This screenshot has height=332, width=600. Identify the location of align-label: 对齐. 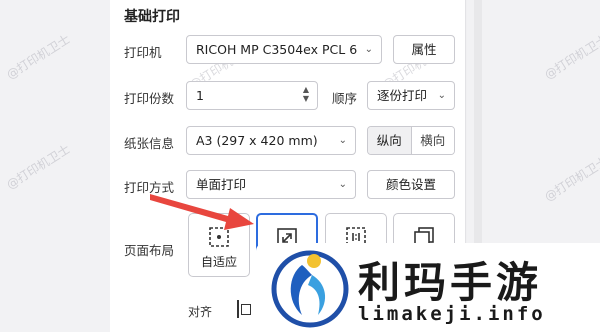
(200, 312).